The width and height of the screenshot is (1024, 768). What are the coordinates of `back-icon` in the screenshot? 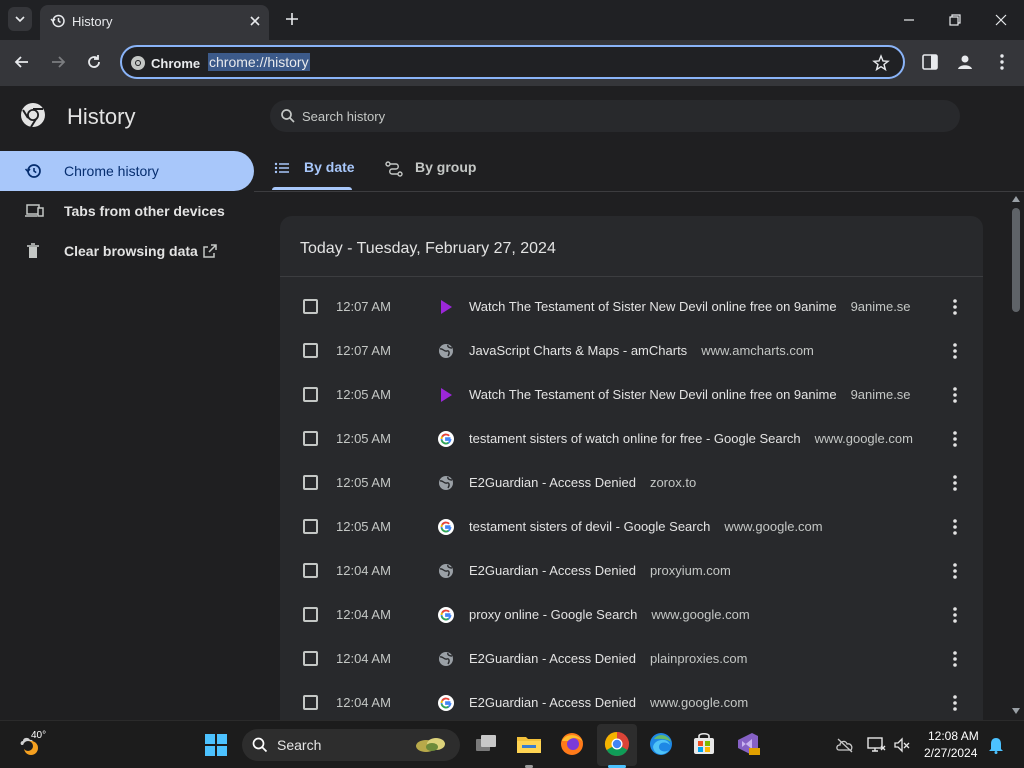 It's located at (22, 62).